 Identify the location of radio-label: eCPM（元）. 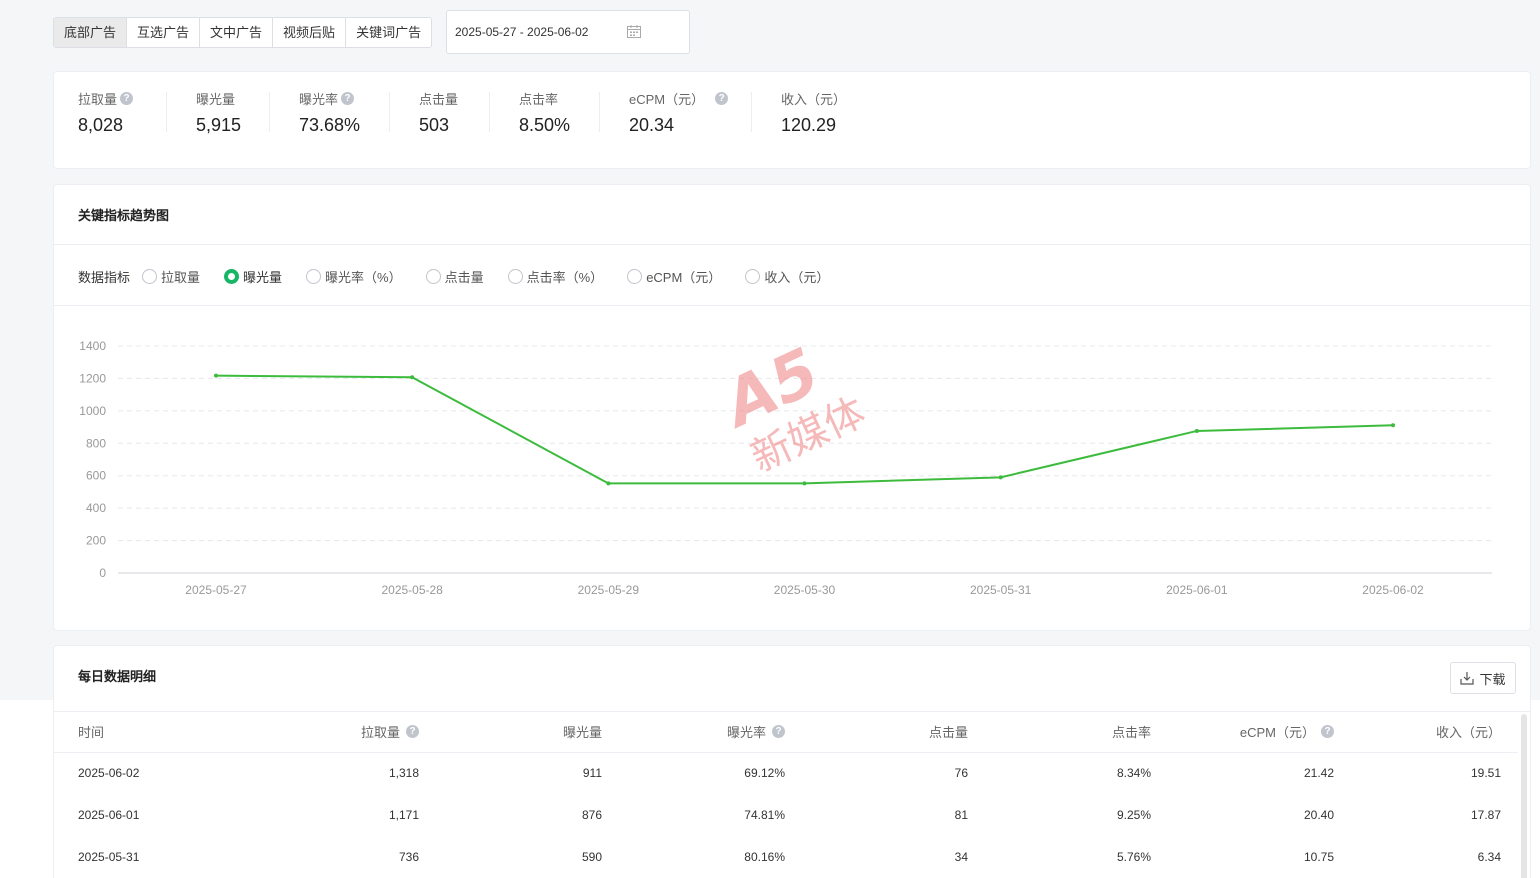
(684, 277).